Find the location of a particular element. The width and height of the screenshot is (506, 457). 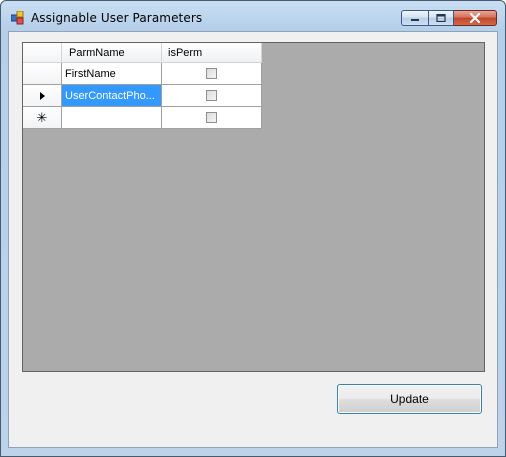

parmname-cell is located at coordinates (112, 118).